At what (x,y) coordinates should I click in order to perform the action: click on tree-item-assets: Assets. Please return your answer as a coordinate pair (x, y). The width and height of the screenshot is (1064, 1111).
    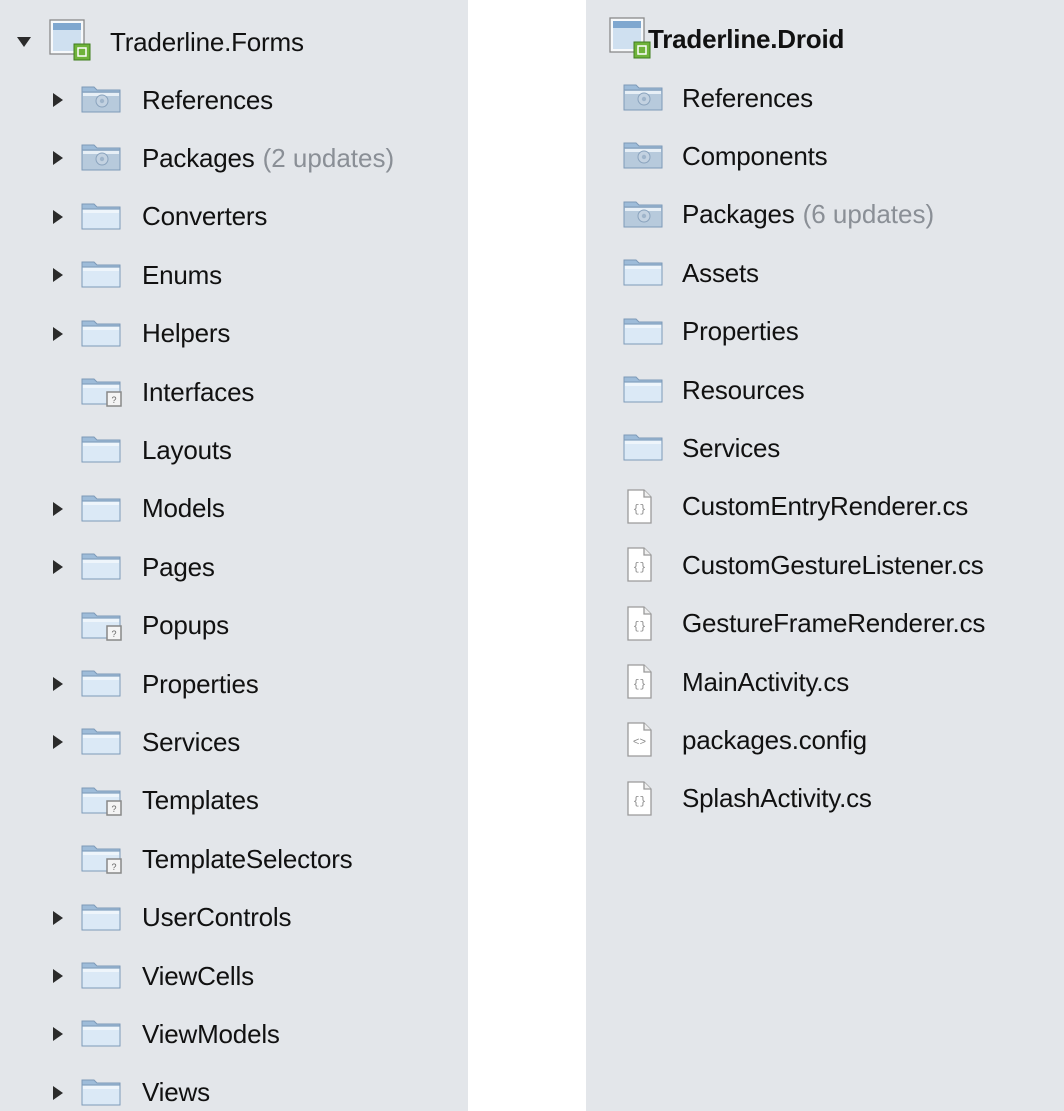
    Looking at the image, I should click on (720, 273).